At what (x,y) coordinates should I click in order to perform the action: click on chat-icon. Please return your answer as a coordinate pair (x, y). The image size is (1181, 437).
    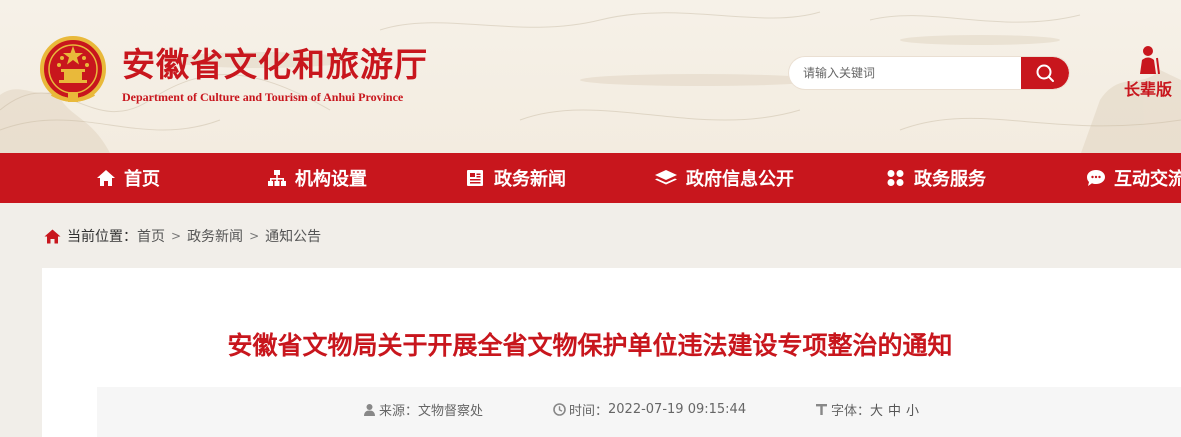
    Looking at the image, I should click on (1096, 178).